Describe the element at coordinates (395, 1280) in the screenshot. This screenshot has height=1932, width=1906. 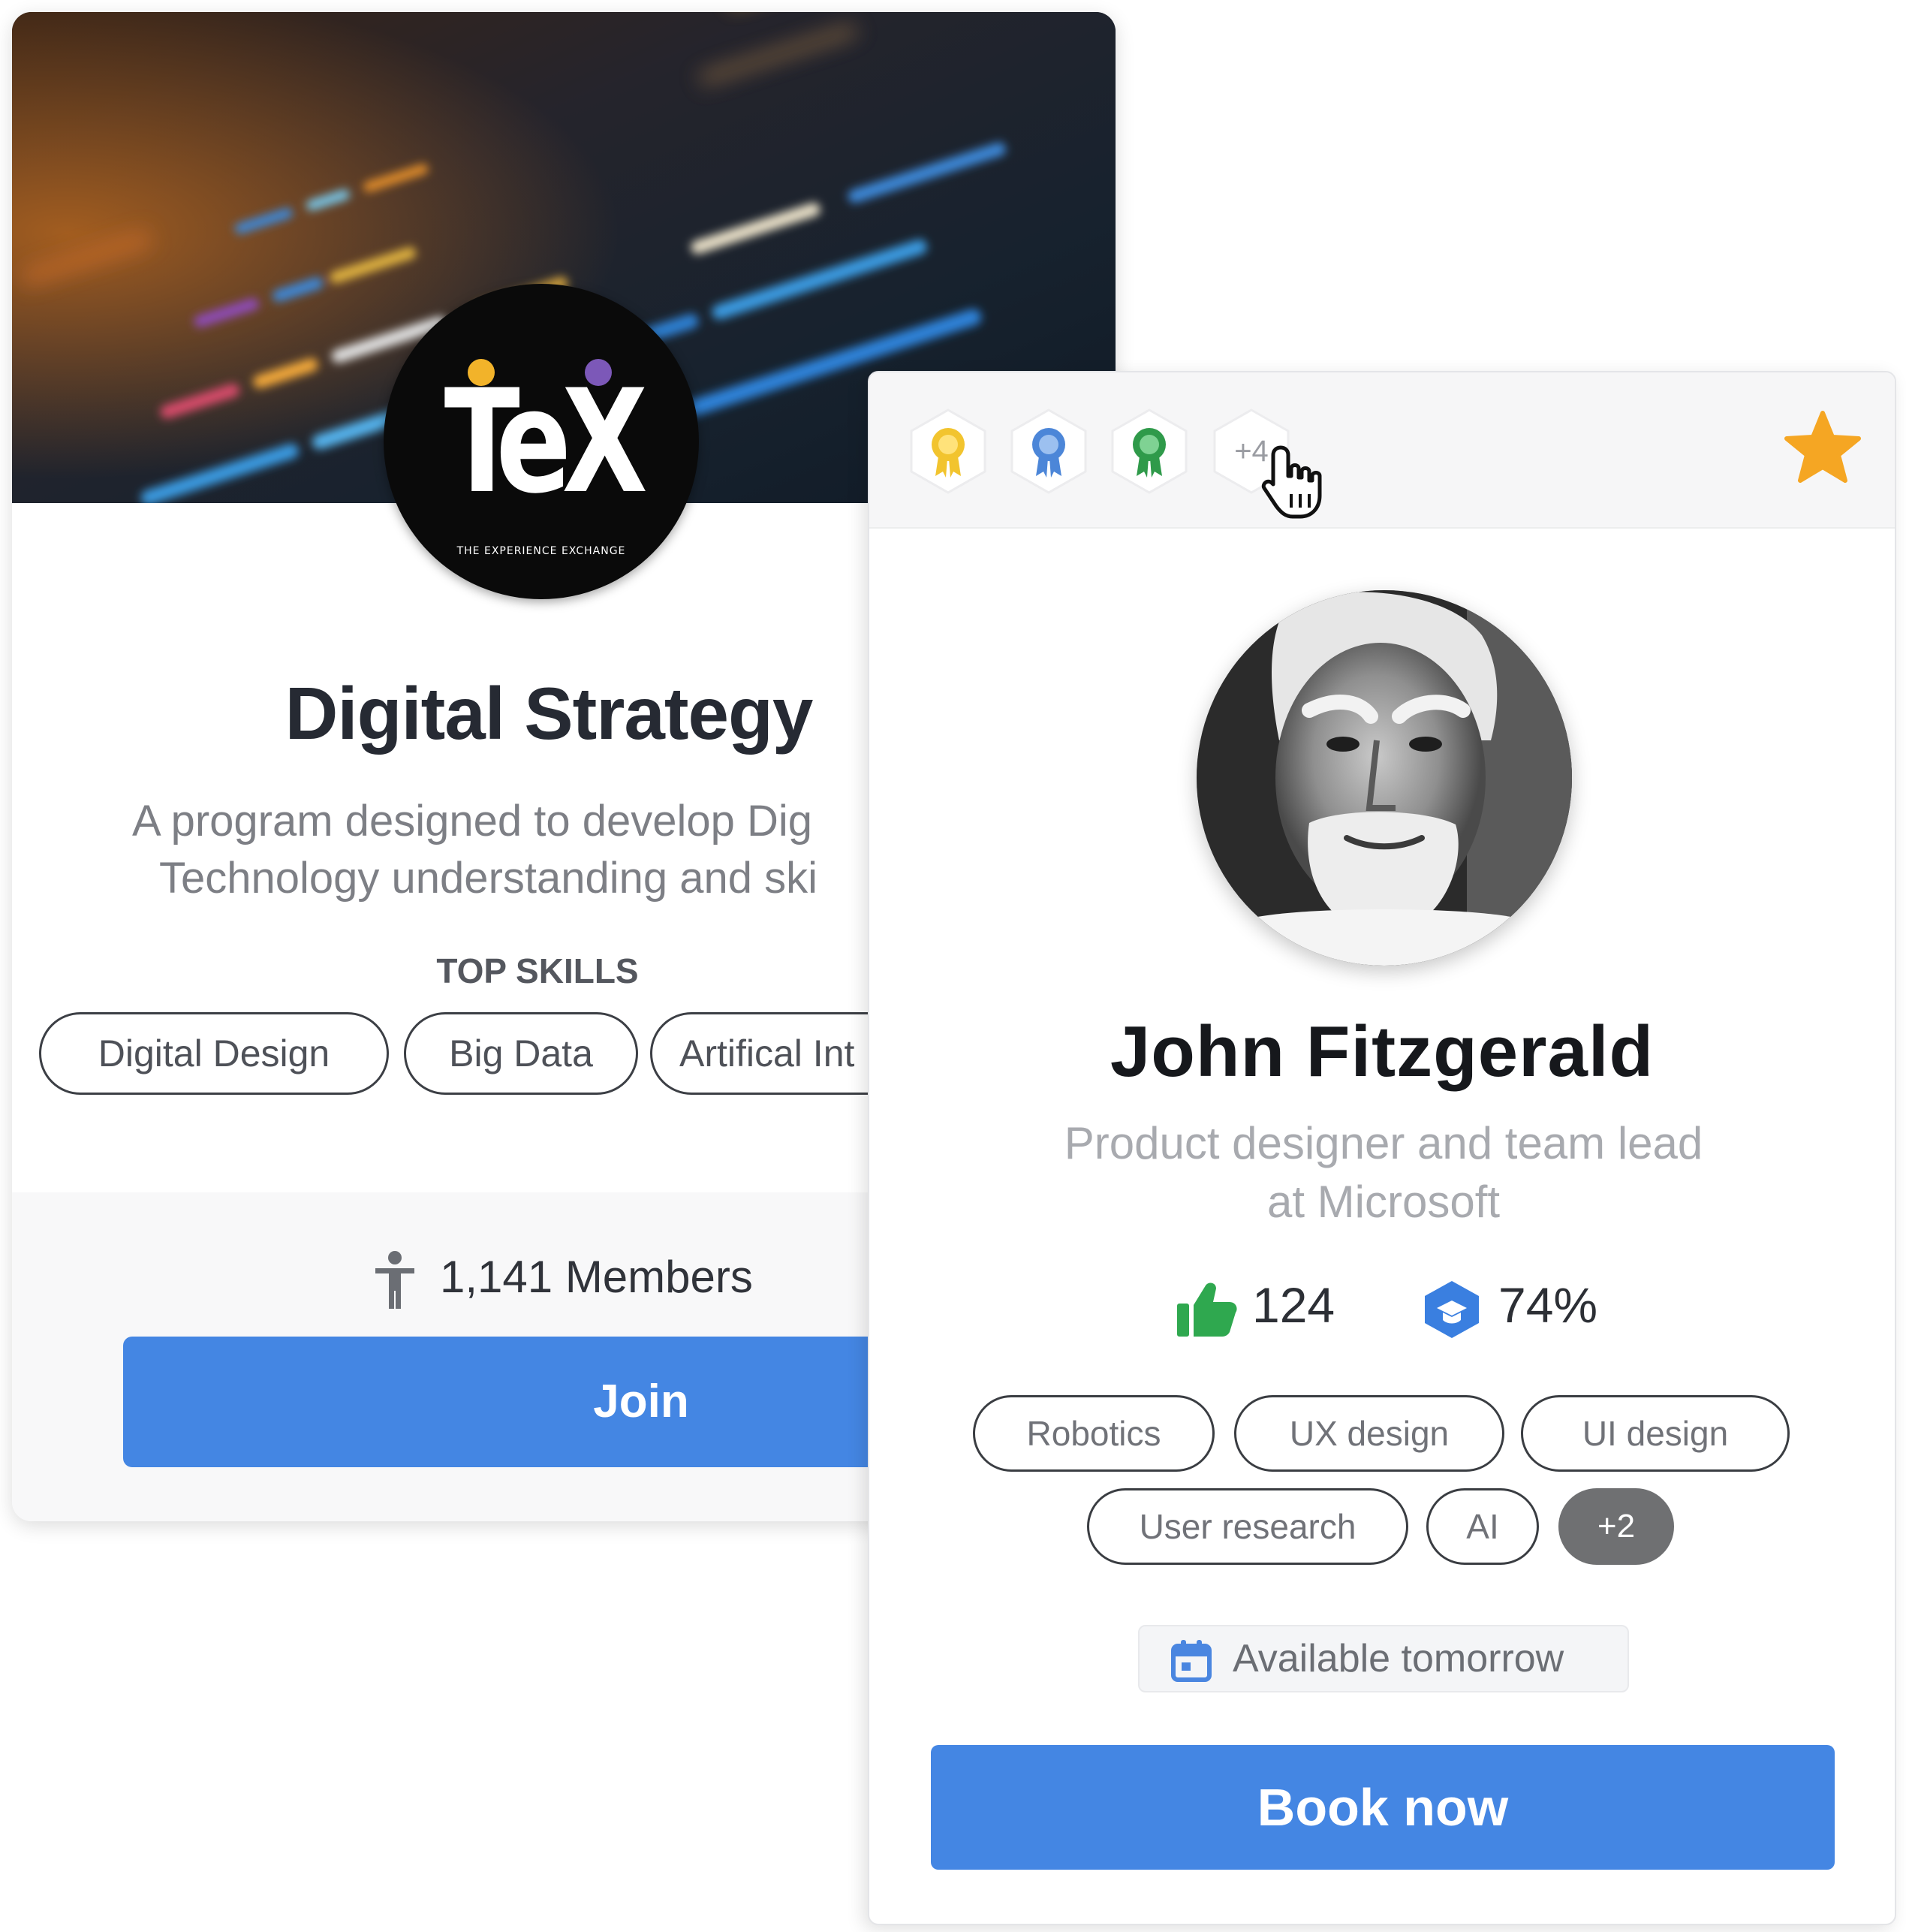
I see `person-icon` at that location.